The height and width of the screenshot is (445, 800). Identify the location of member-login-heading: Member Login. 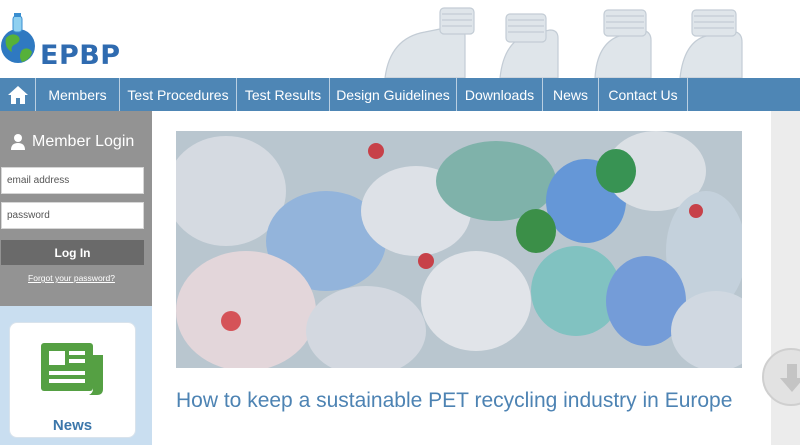
(72, 142).